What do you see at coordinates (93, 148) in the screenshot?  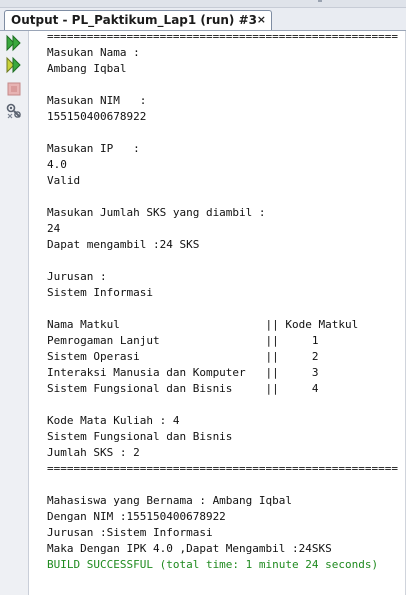 I see `console-line: Masukan IP :` at bounding box center [93, 148].